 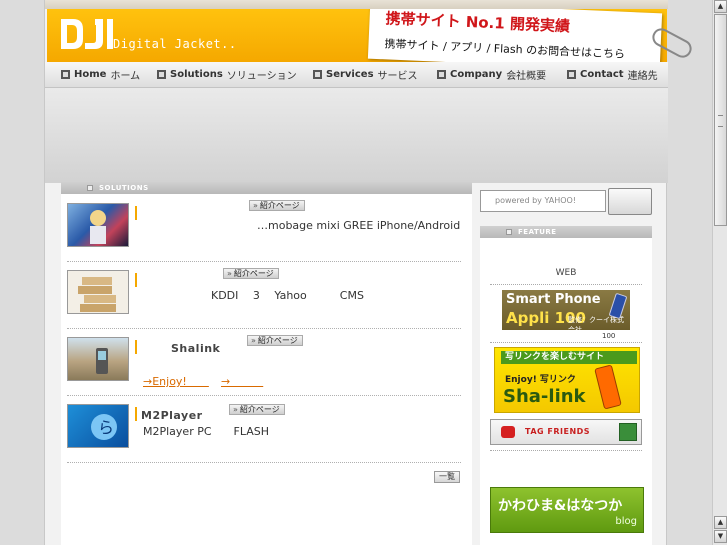 I want to click on nav-home-jp: ホーム, so click(x=125, y=76).